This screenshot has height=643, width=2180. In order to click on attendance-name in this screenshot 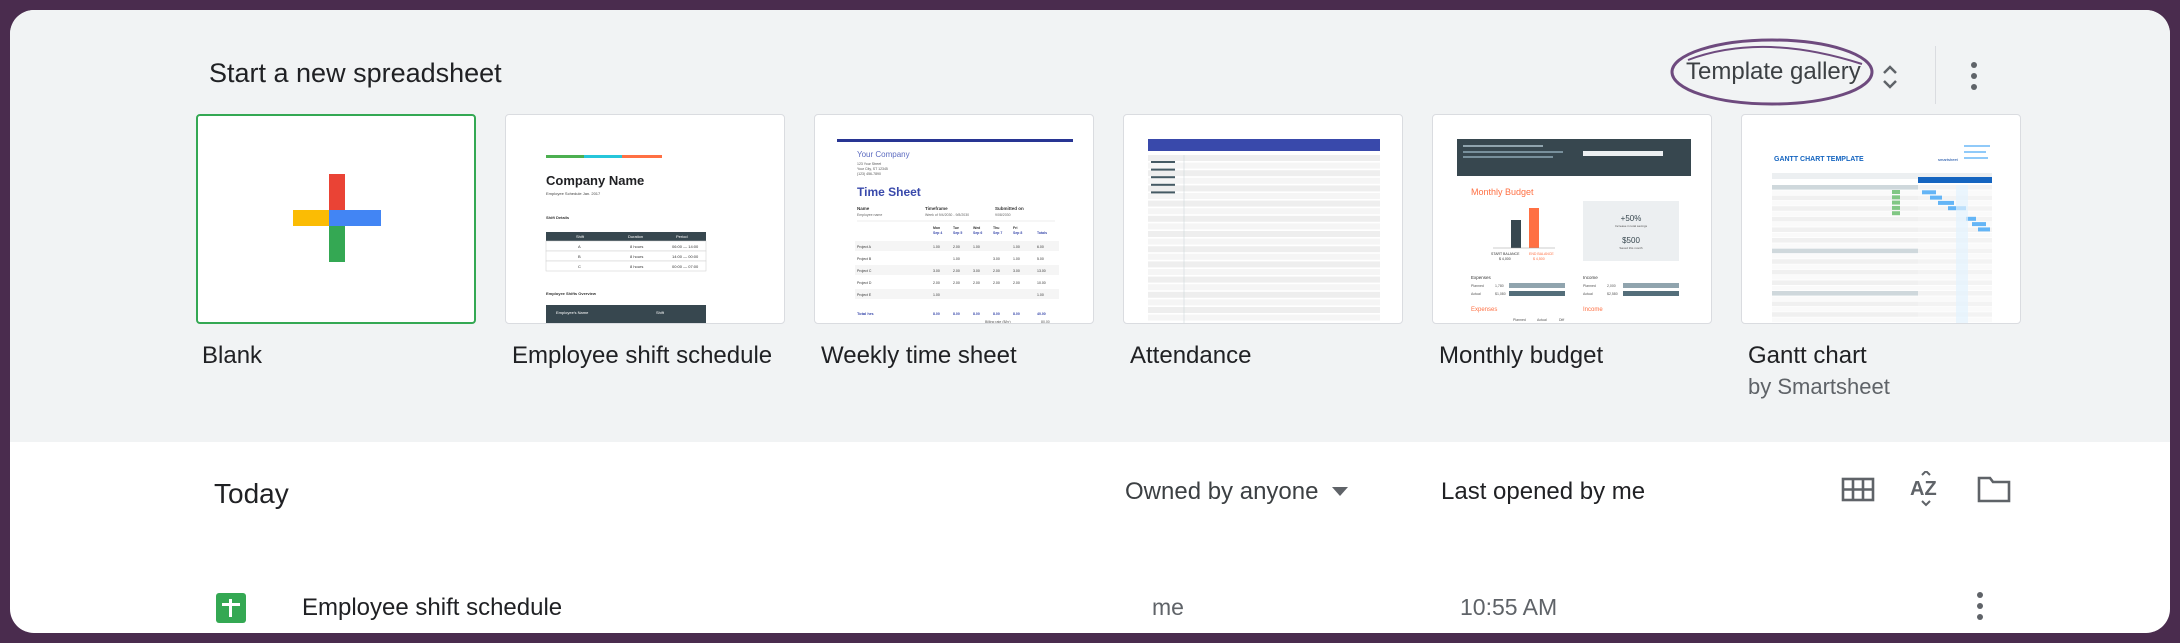, I will do `click(1163, 177)`.